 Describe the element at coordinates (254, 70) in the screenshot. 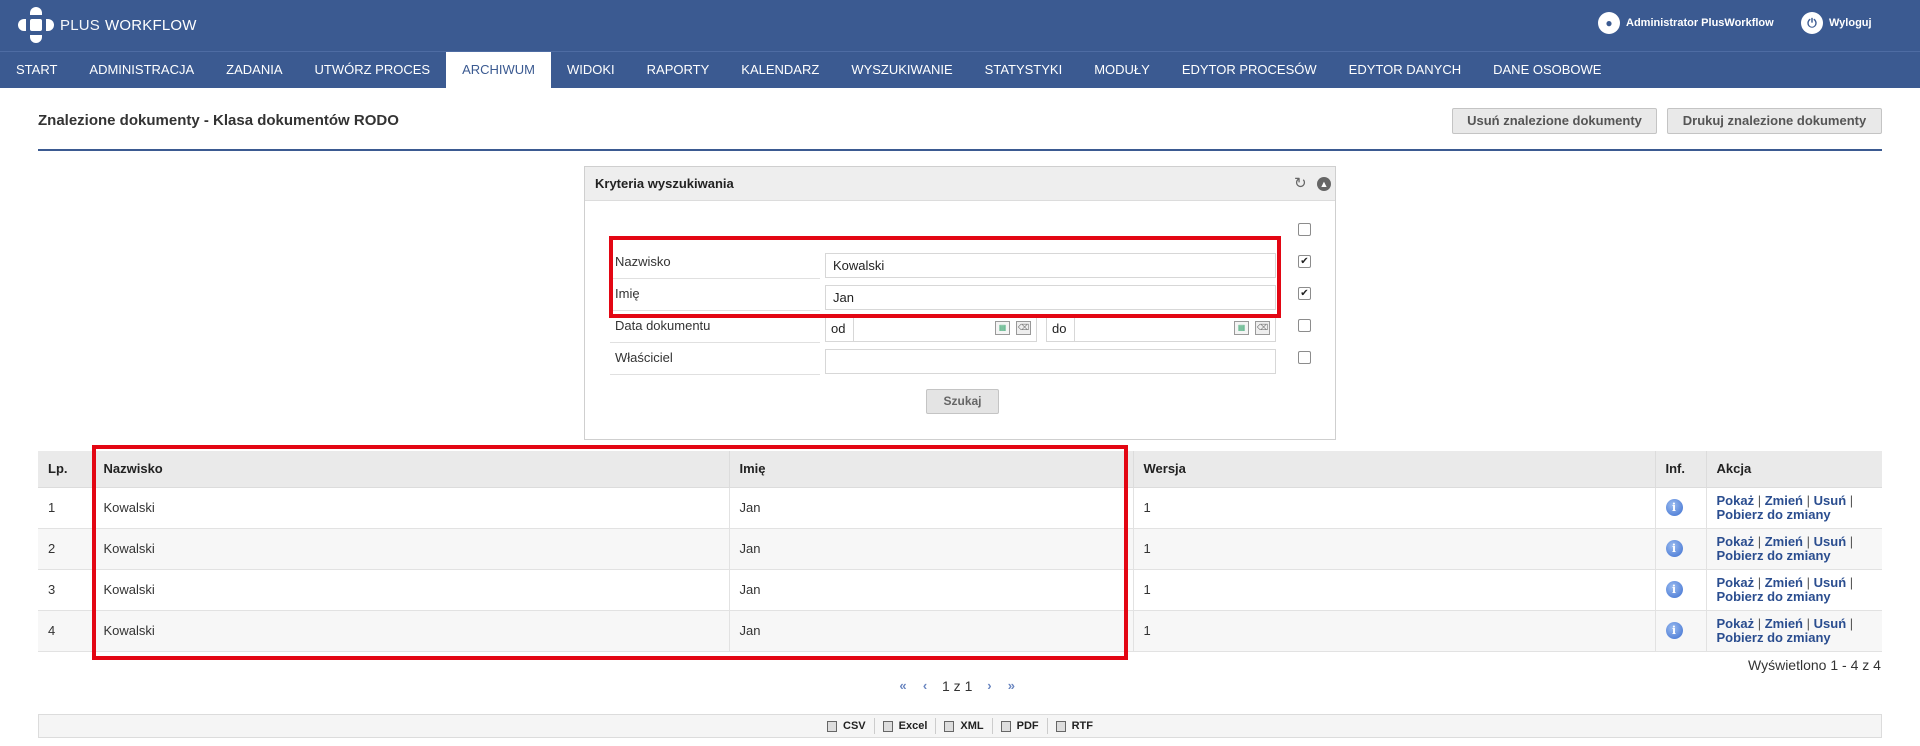

I see `menu-item-zadania: ZADANIA` at that location.